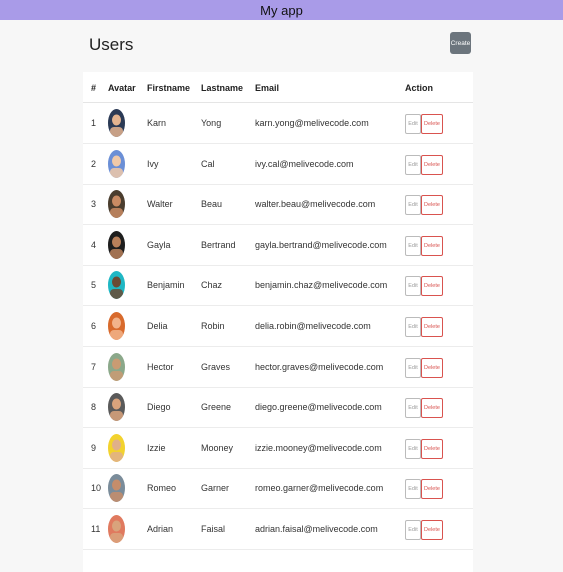 The width and height of the screenshot is (563, 572). What do you see at coordinates (216, 366) in the screenshot?
I see `lastname-cell: Graves` at bounding box center [216, 366].